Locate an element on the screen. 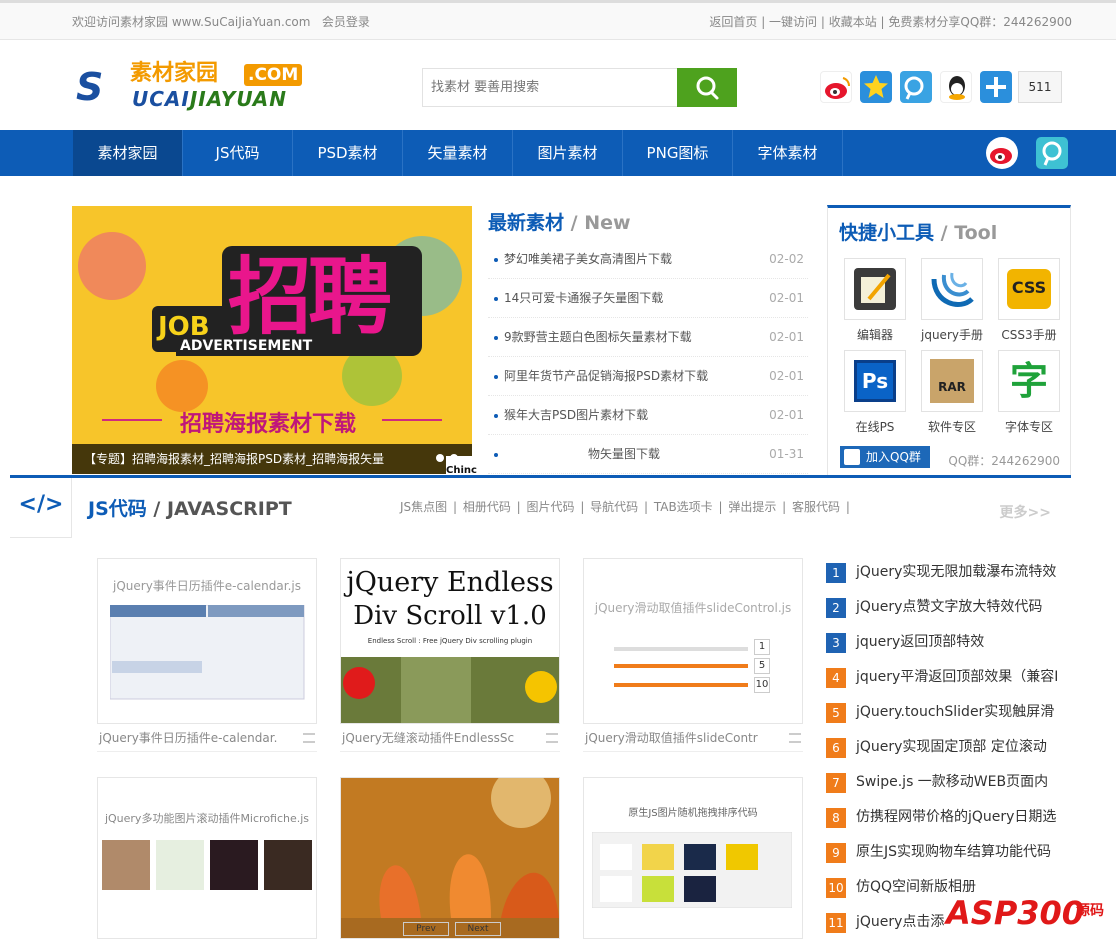  logo-cn: 素材家园 is located at coordinates (174, 73).